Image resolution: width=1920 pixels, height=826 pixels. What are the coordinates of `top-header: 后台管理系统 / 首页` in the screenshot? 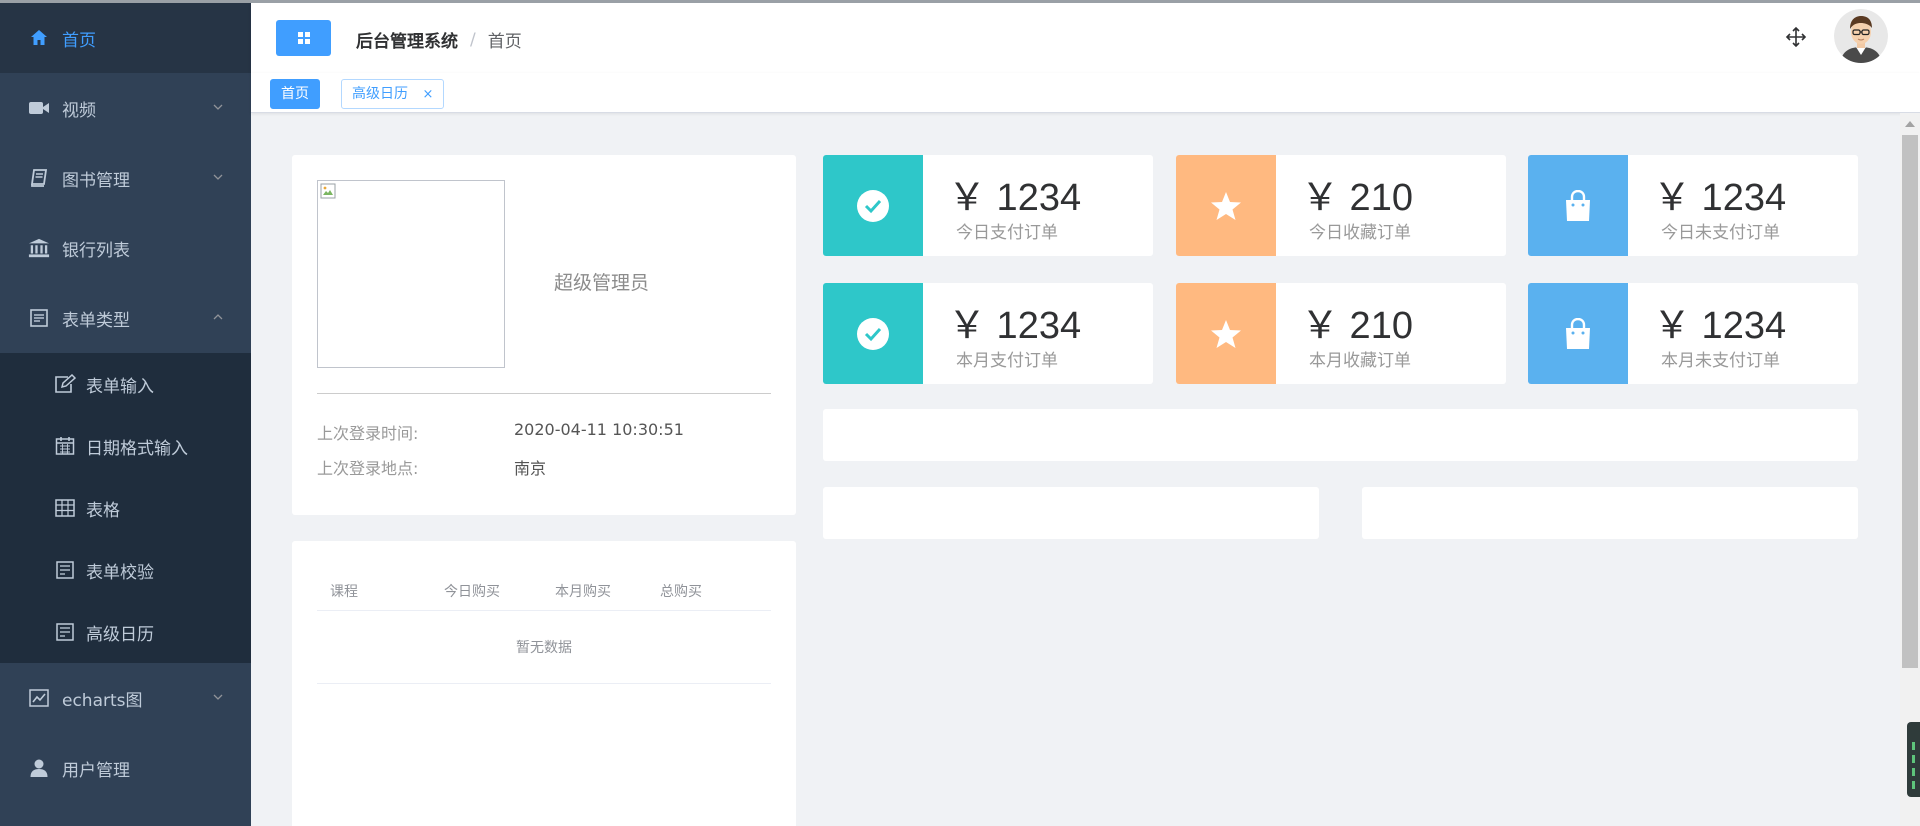 It's located at (1085, 38).